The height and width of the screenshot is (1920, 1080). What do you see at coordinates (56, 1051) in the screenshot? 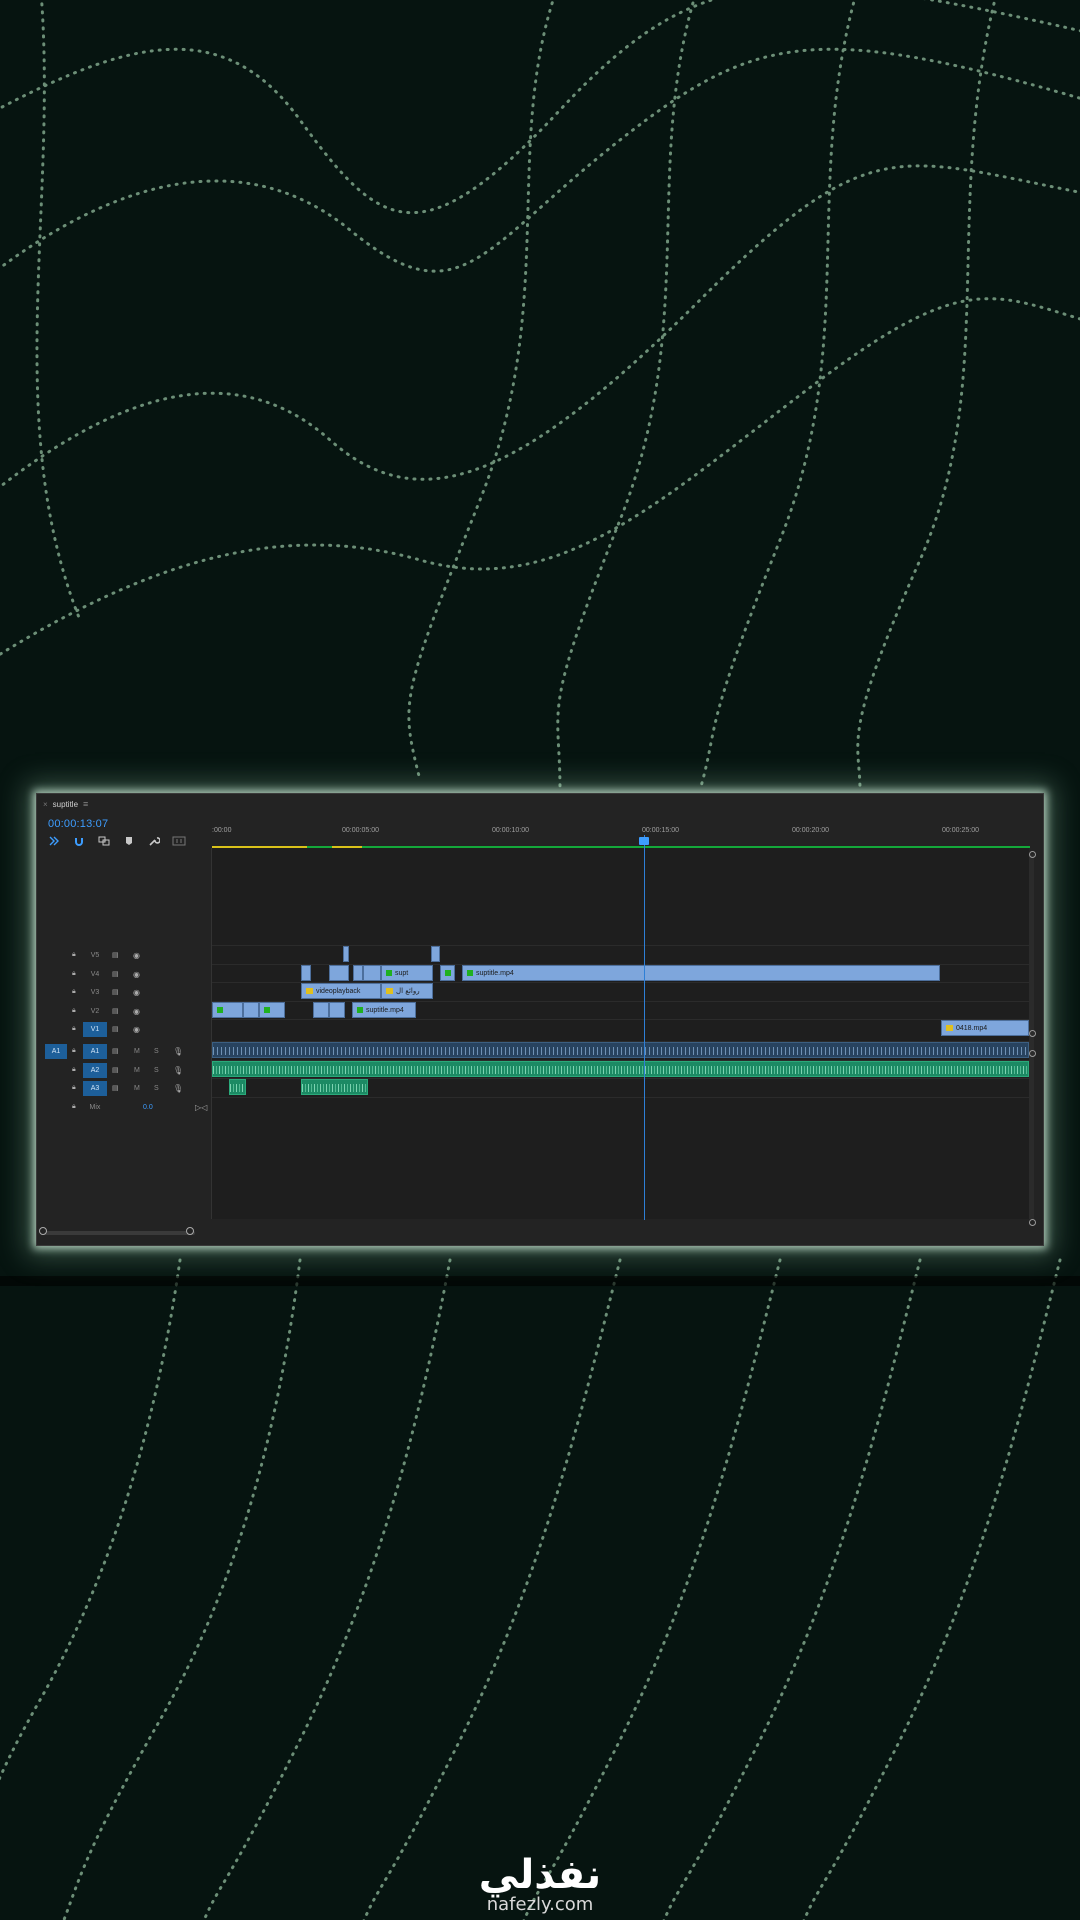
I see `source-patch-a1: A1` at bounding box center [56, 1051].